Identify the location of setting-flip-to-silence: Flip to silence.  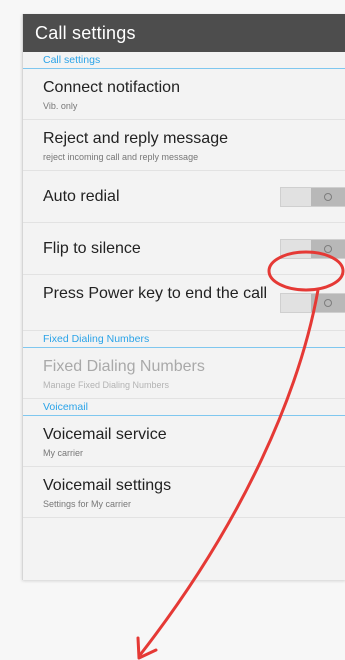
(184, 249).